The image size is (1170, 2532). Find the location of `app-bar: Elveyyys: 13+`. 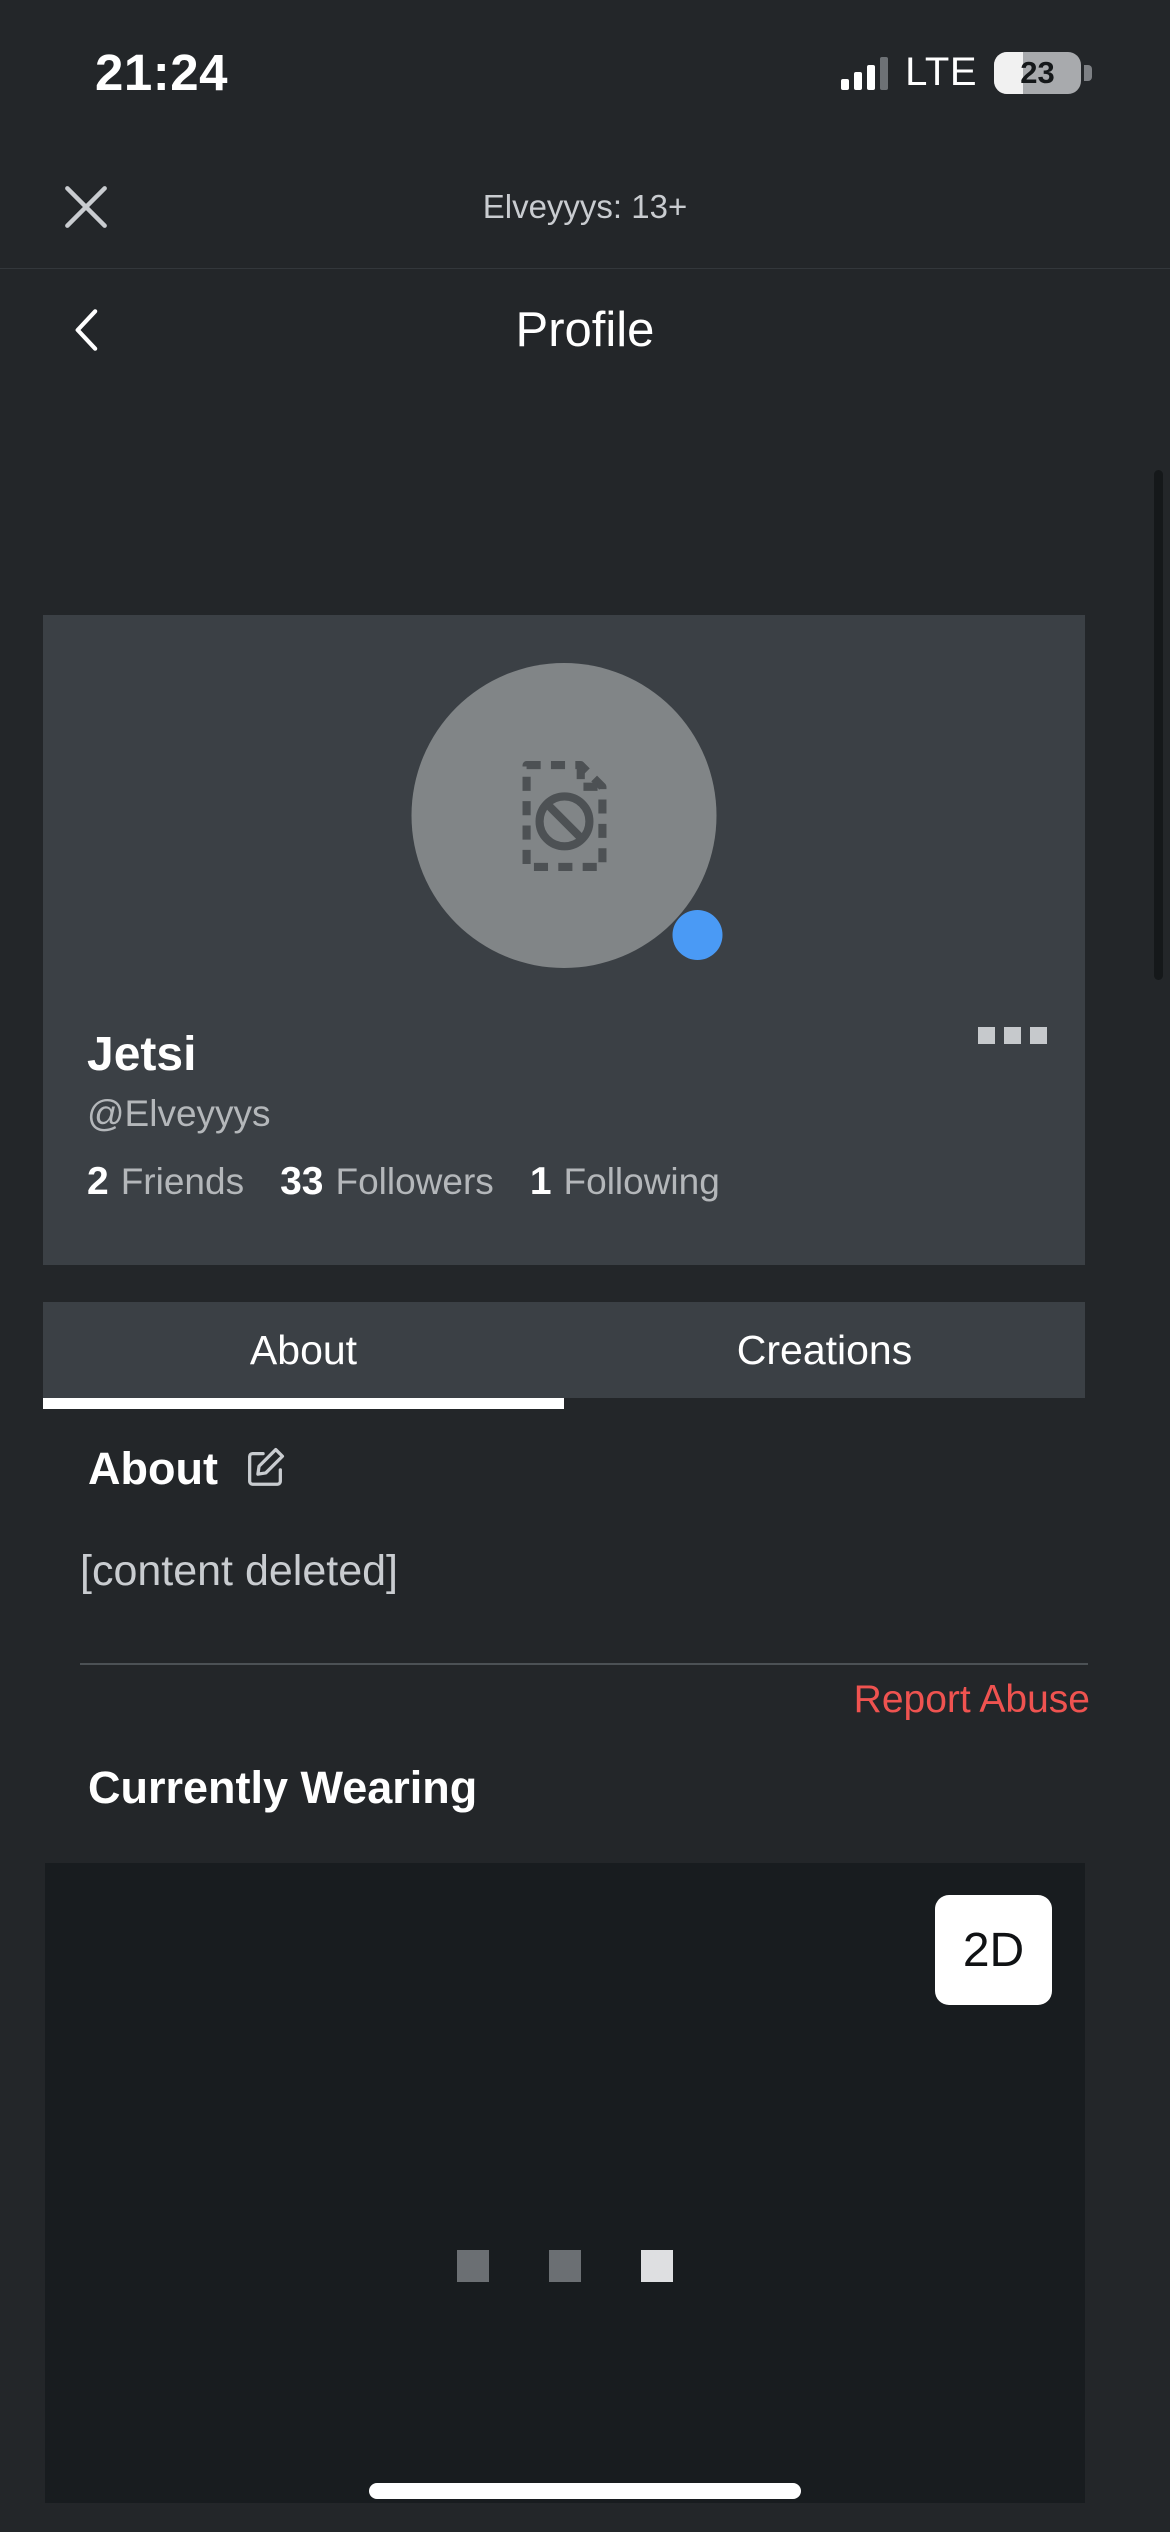

app-bar: Elveyyys: 13+ is located at coordinates (585, 207).